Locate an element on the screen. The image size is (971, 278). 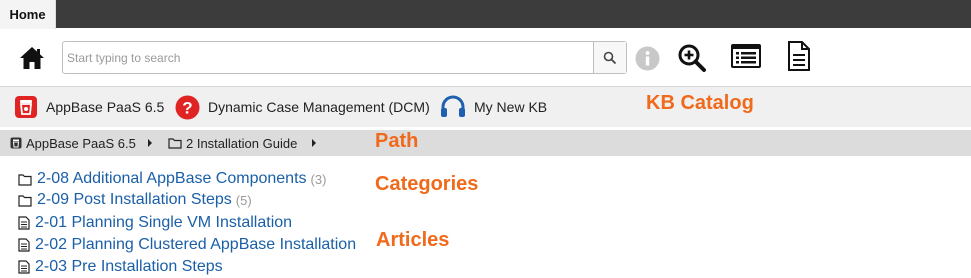
zoom-in-icon is located at coordinates (692, 60).